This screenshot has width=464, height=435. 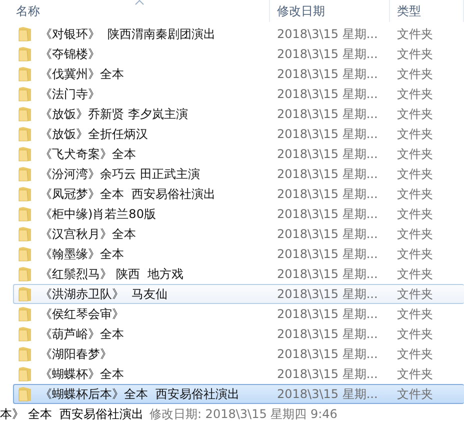 What do you see at coordinates (238, 174) in the screenshot?
I see `file-row: 《汾河湾》余巧云 田正武主演 2018\3\15 星期... 文件夹` at bounding box center [238, 174].